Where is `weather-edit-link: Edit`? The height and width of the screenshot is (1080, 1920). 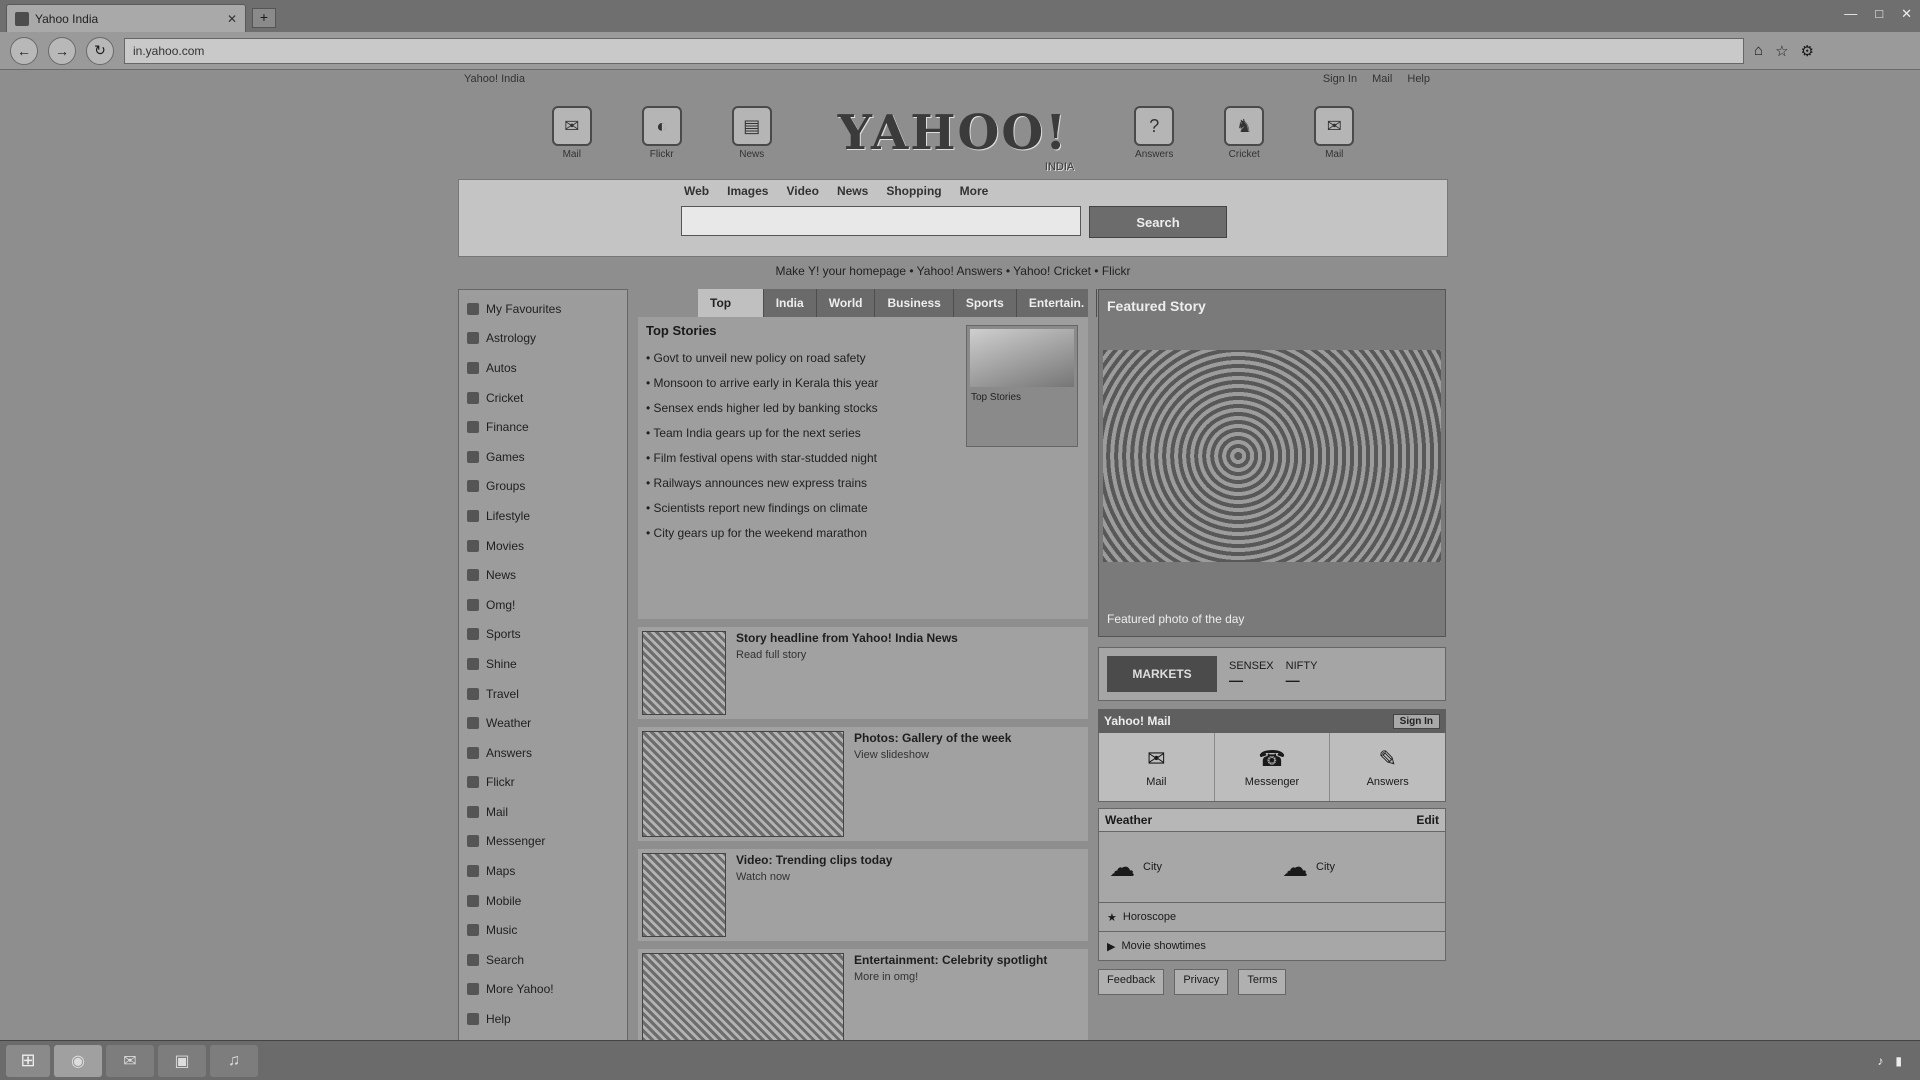 weather-edit-link: Edit is located at coordinates (1427, 820).